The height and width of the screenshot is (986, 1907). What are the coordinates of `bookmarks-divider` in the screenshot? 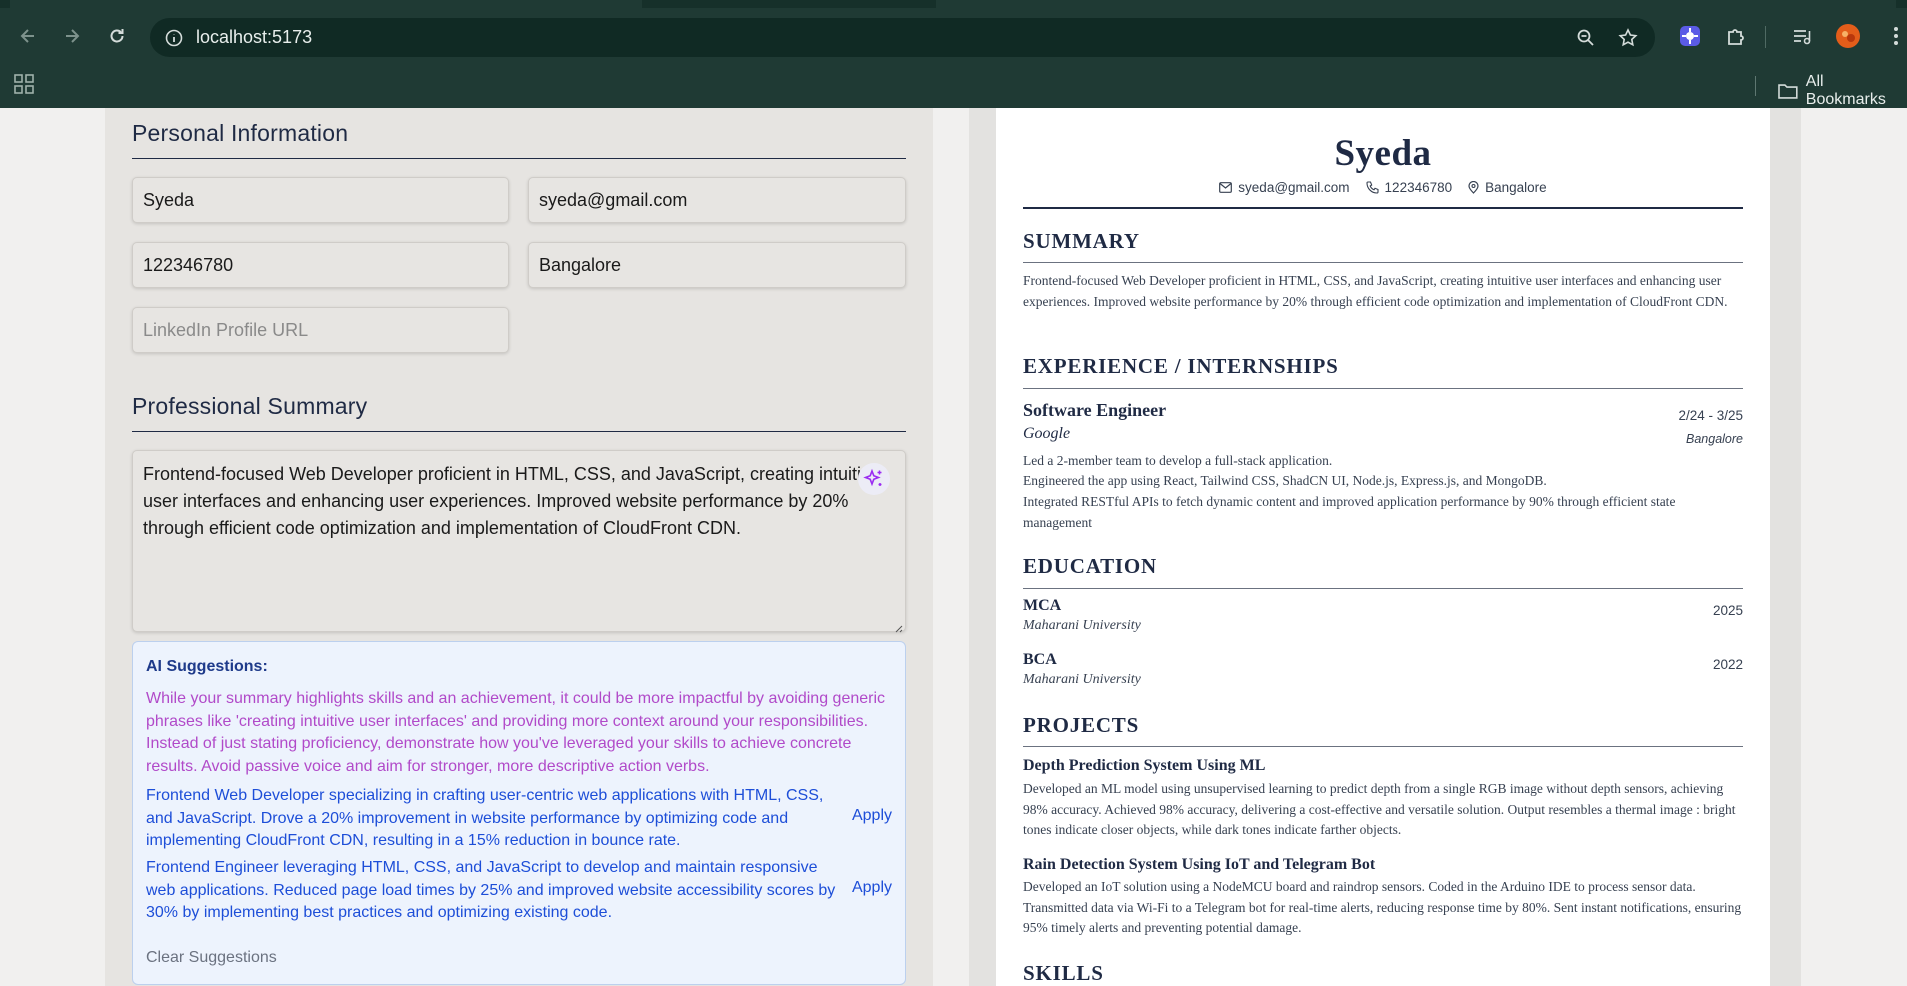 It's located at (1755, 86).